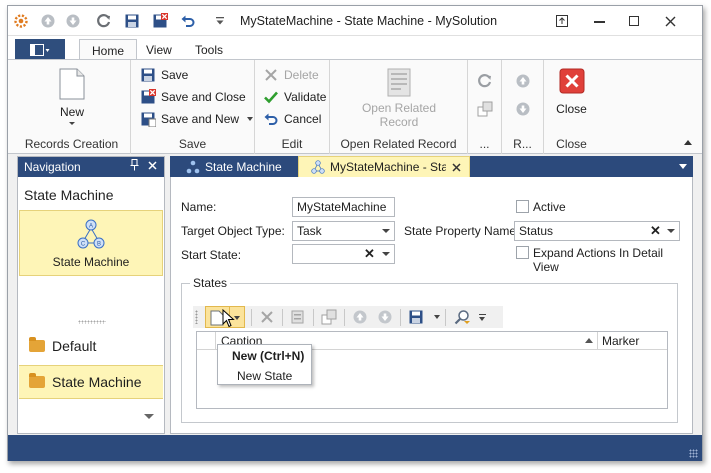  What do you see at coordinates (305, 97) in the screenshot?
I see `validate-button-label: Validate` at bounding box center [305, 97].